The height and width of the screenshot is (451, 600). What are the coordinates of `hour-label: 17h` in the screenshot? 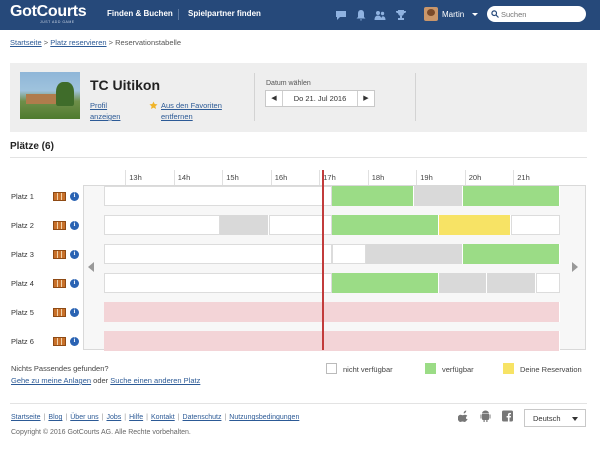 It's located at (329, 177).